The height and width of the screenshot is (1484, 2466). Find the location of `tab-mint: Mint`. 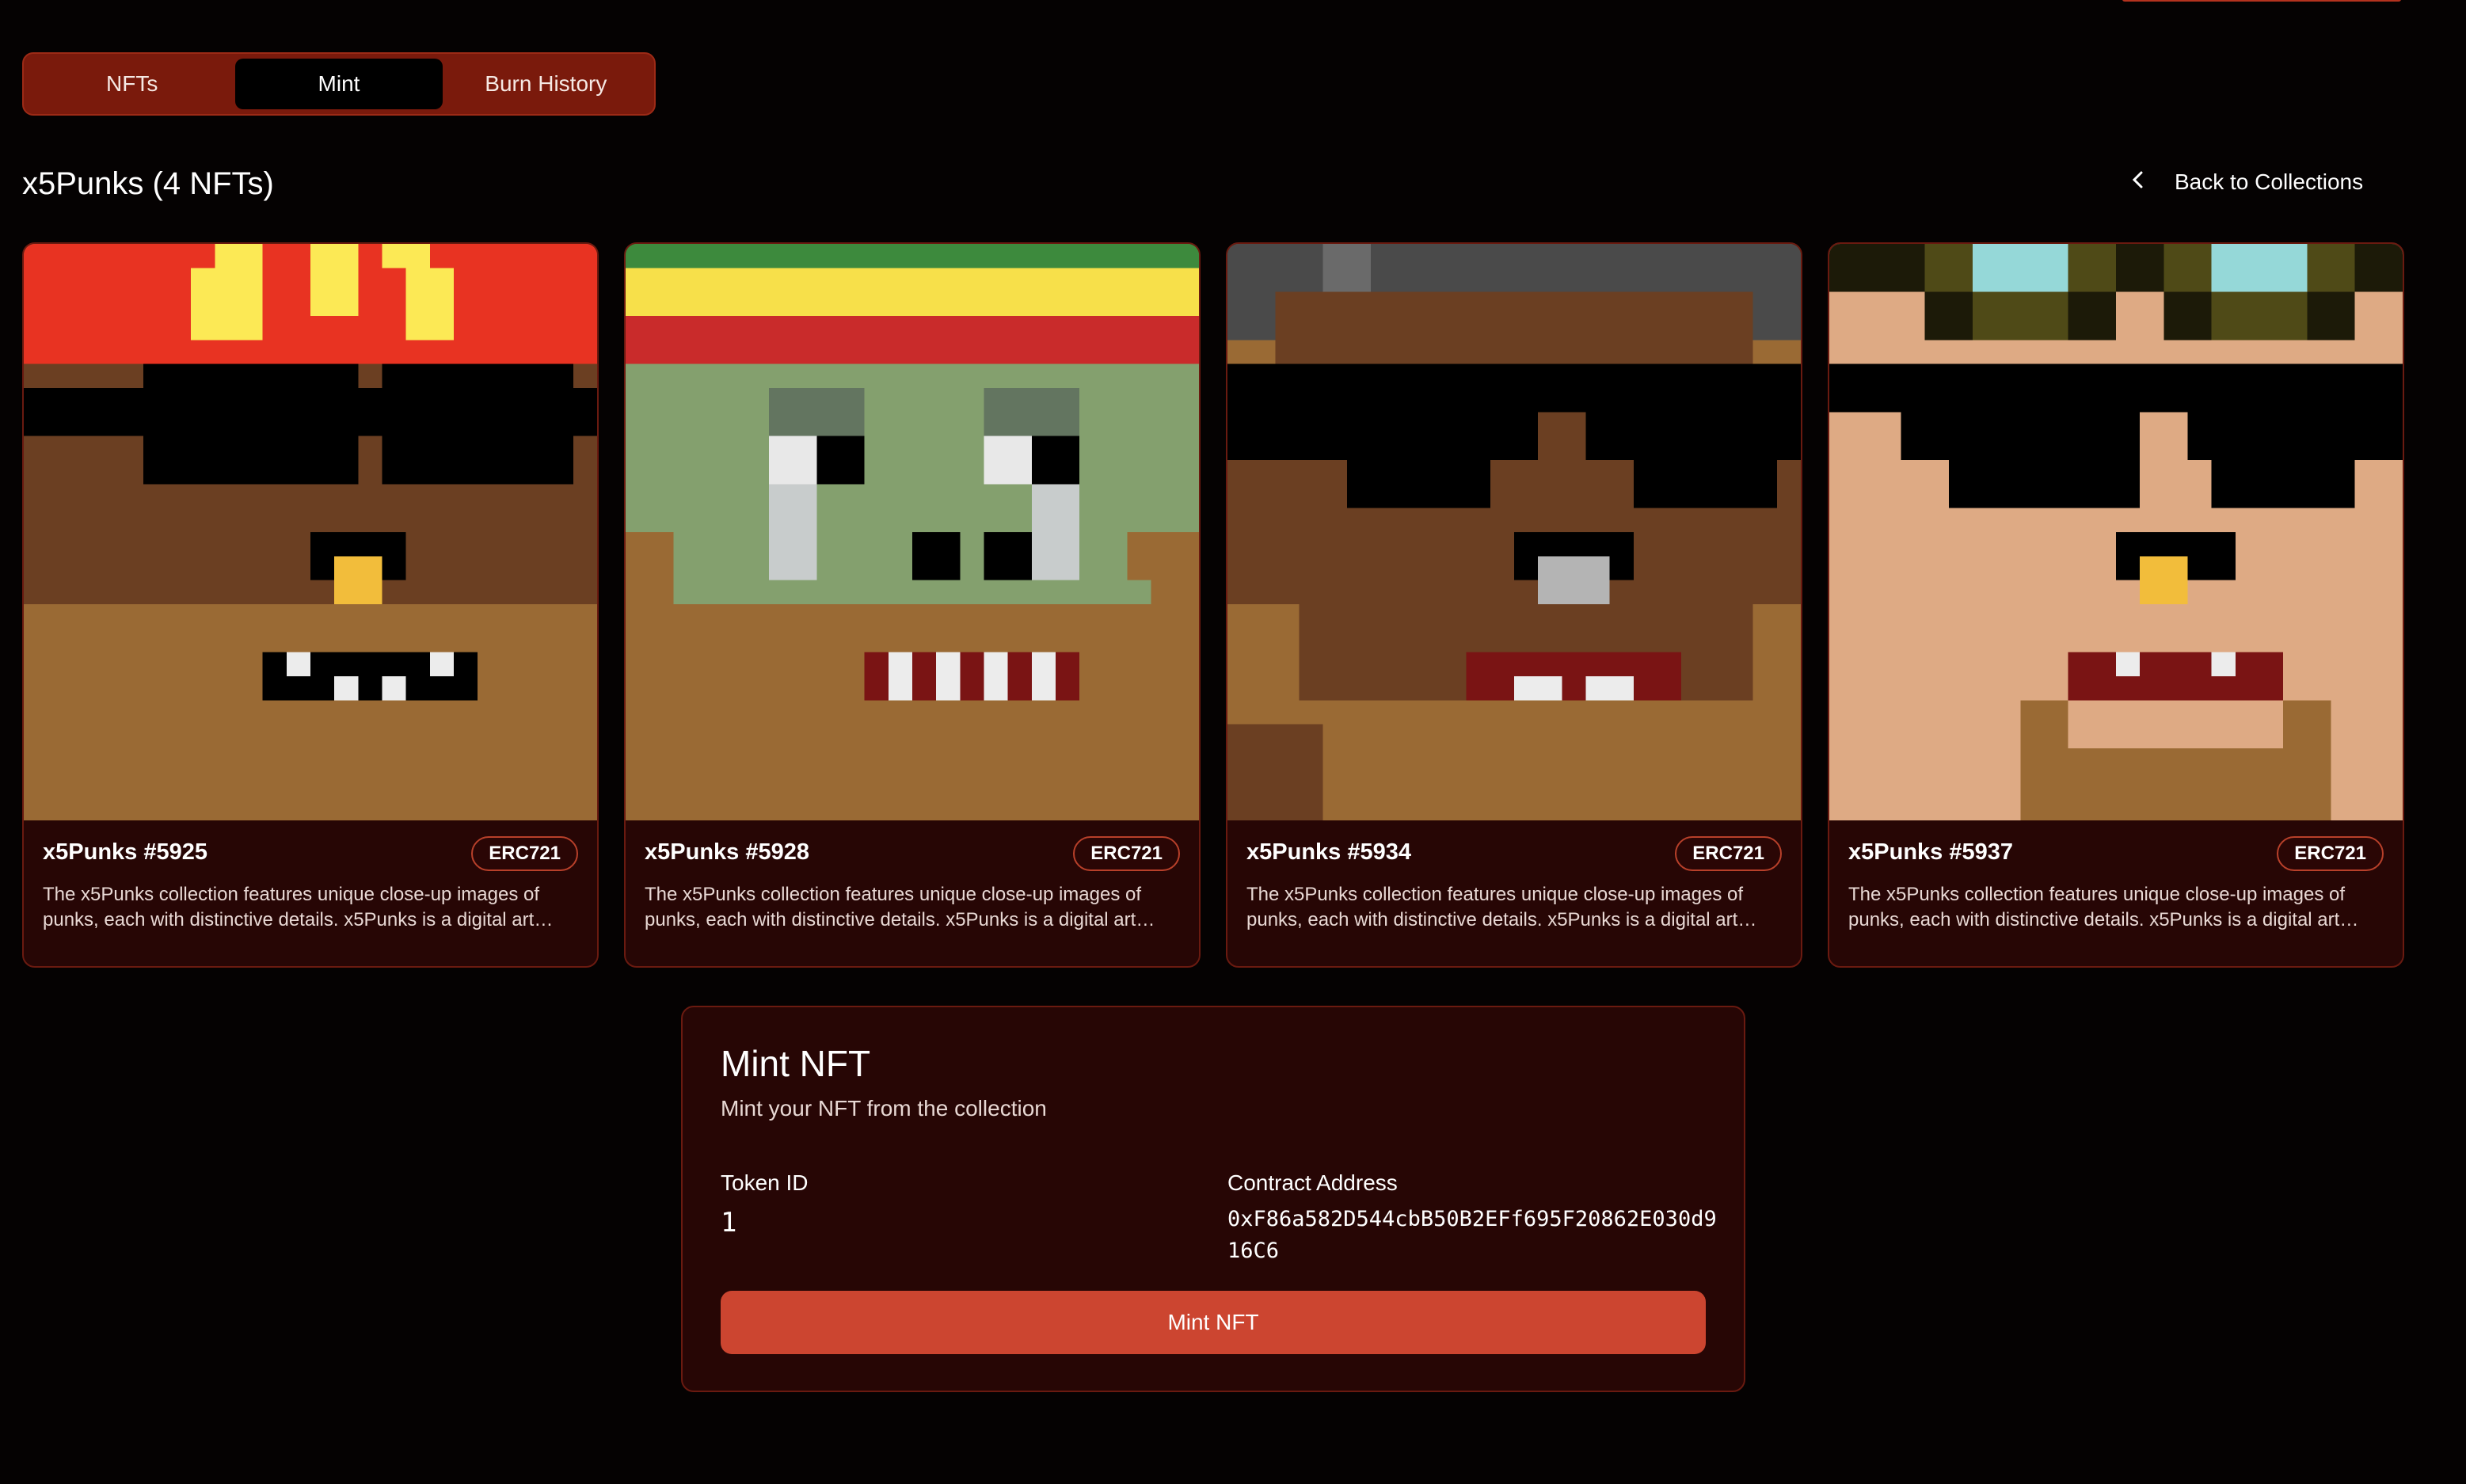

tab-mint: Mint is located at coordinates (339, 84).